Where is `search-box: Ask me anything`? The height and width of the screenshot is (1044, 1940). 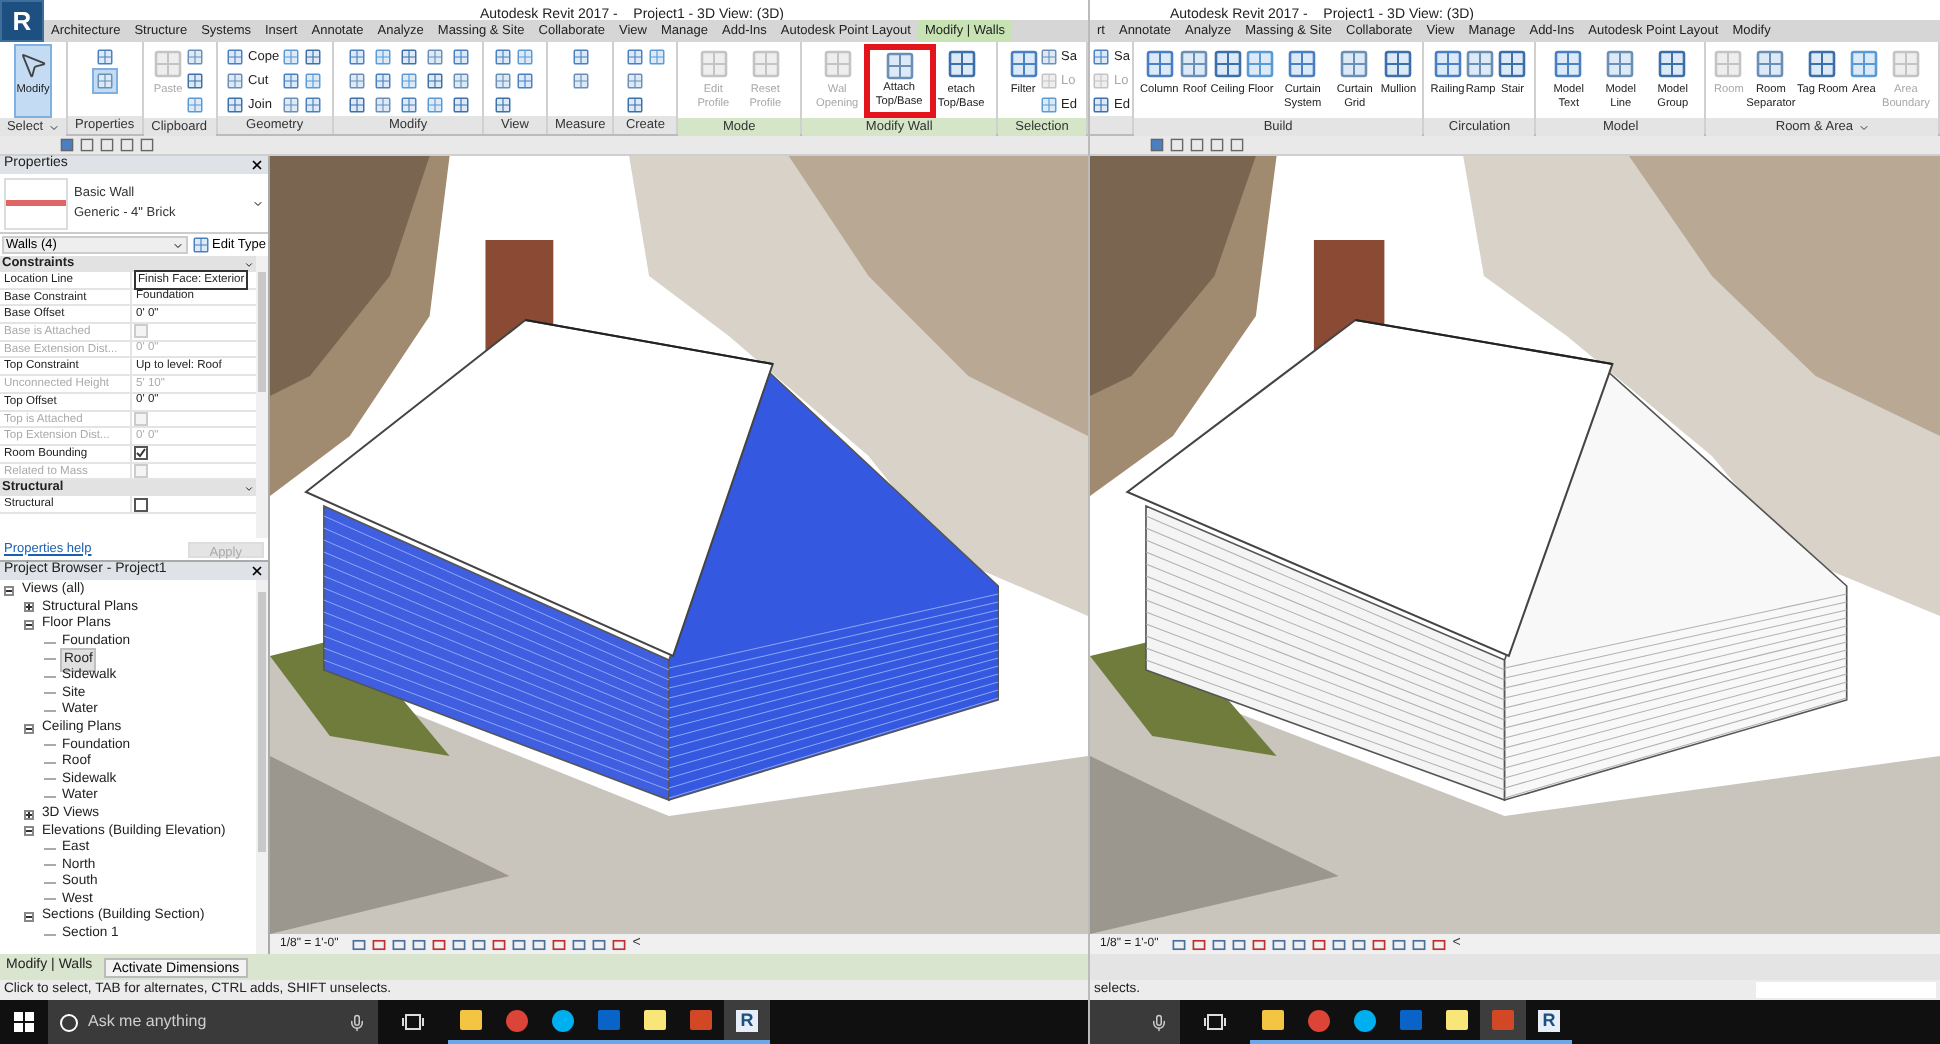
search-box: Ask me anything is located at coordinates (213, 1022).